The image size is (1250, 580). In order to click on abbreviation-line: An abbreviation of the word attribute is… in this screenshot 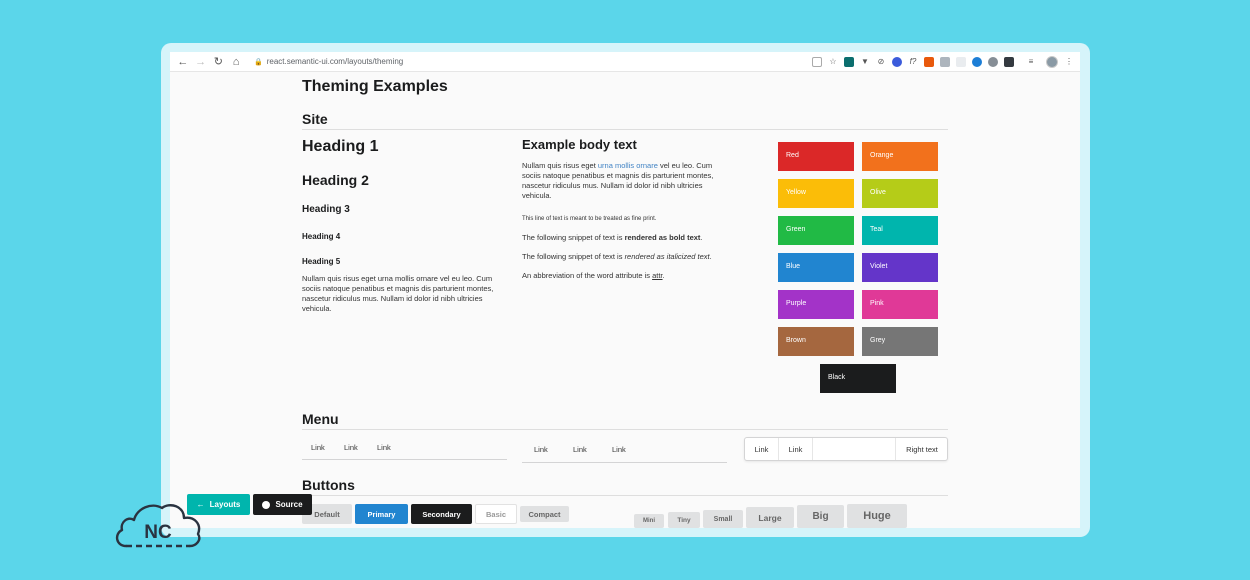, I will do `click(624, 276)`.